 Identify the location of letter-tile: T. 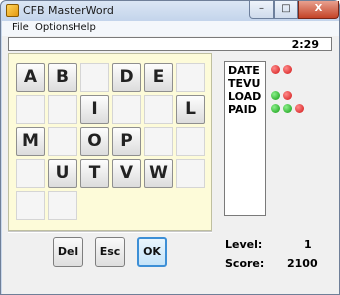
(94, 173).